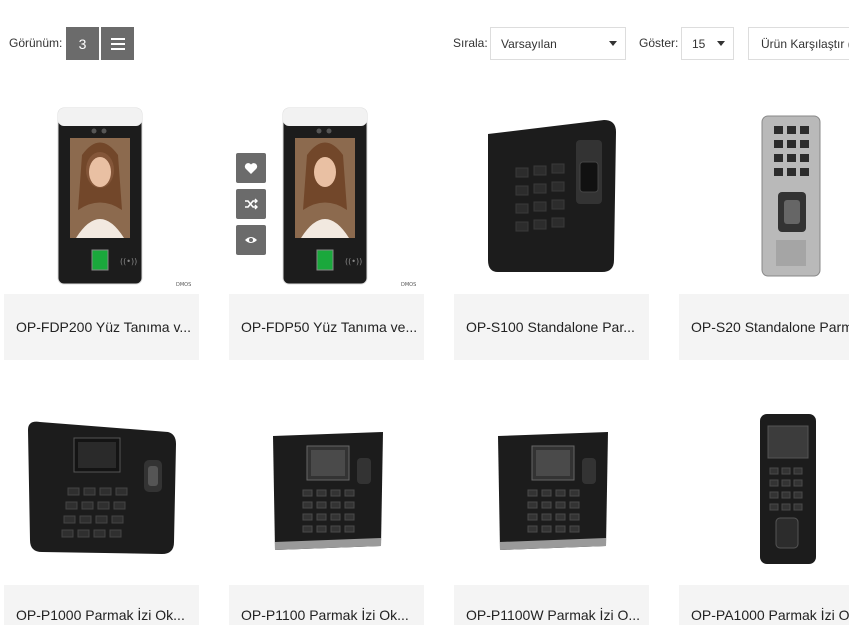  Describe the element at coordinates (101, 195) in the screenshot. I see `face-terminal-image: ((•)) DMOS` at that location.